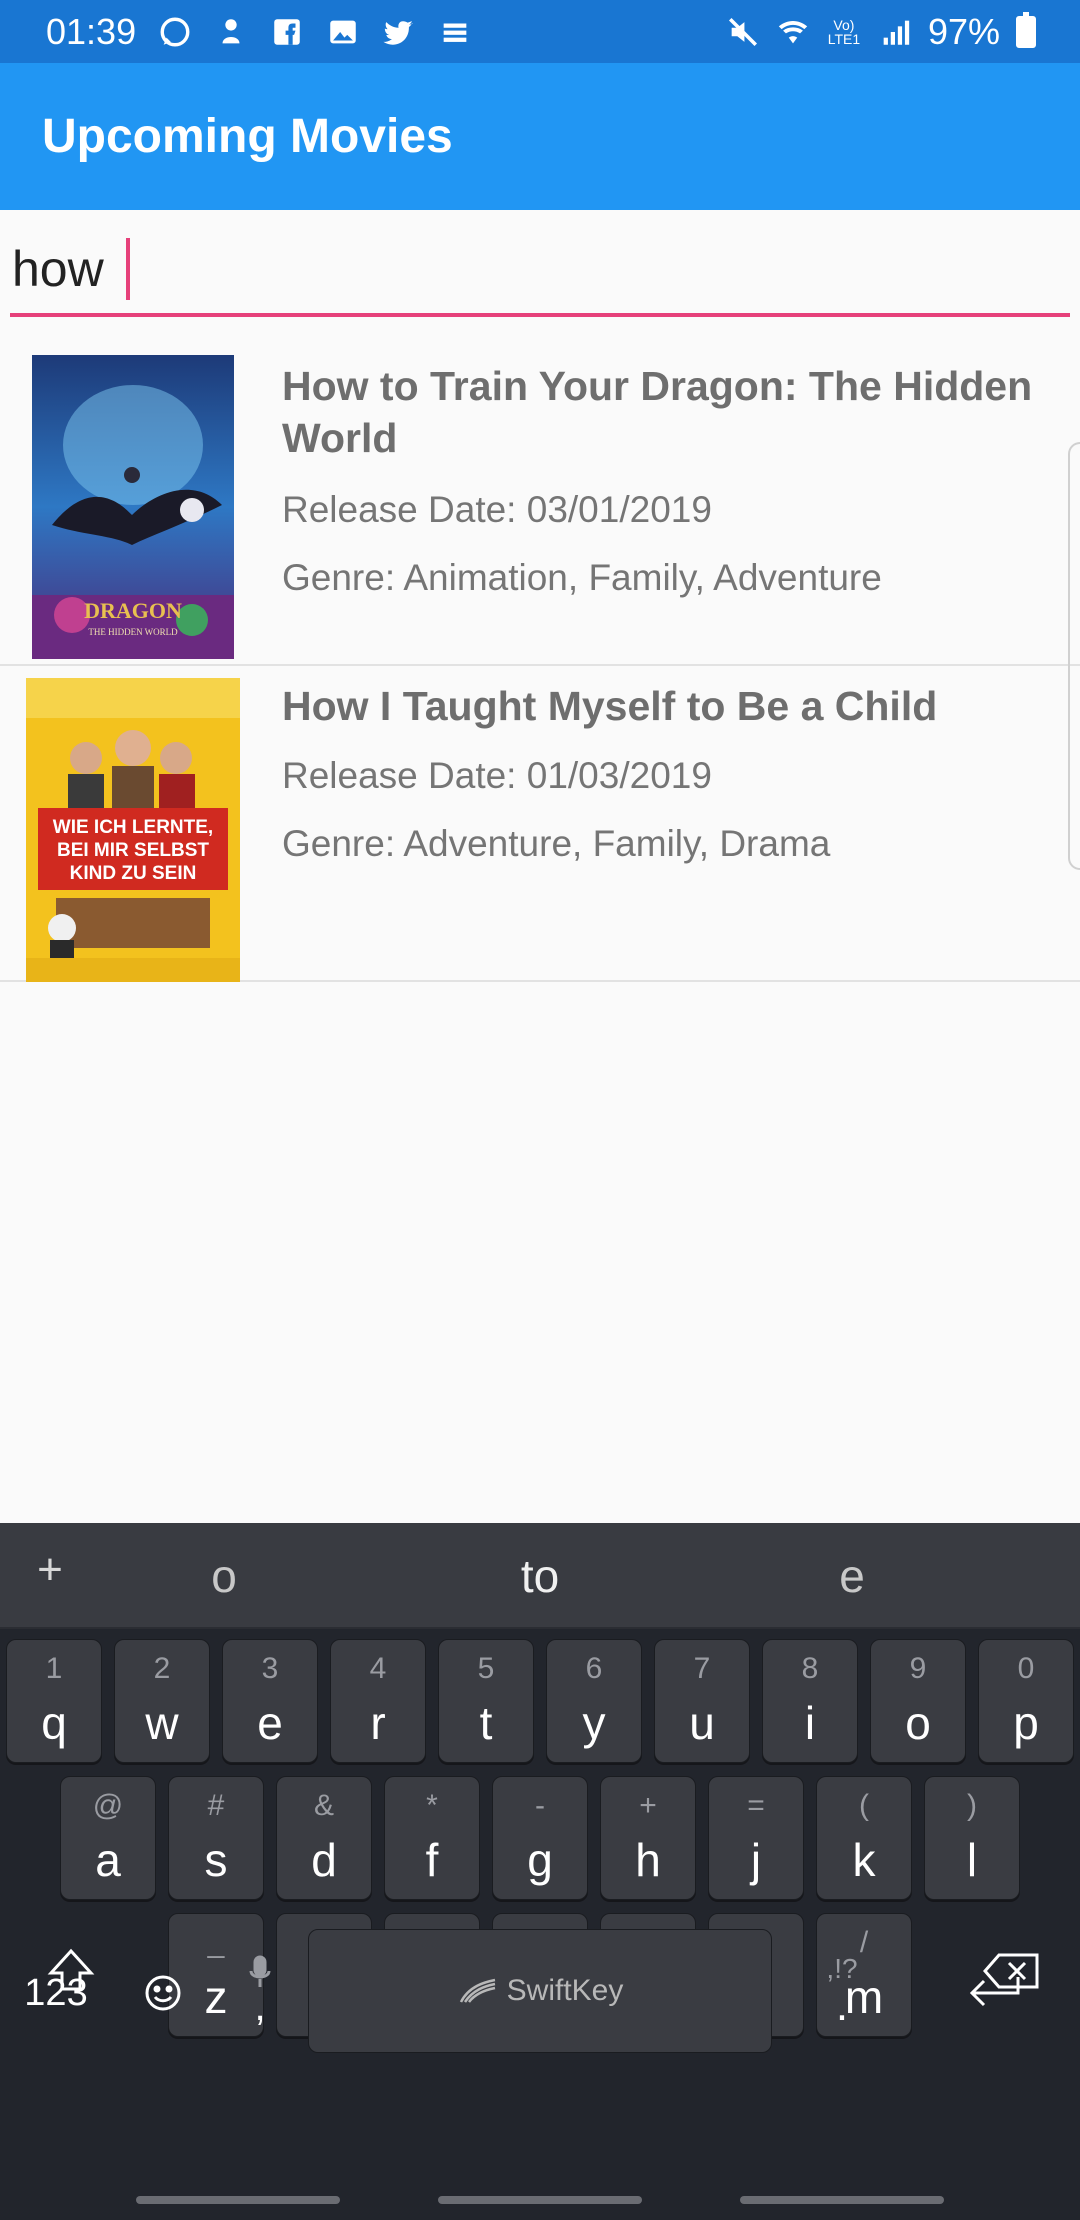 This screenshot has height=2220, width=1080. I want to click on key-u: 7u, so click(702, 1701).